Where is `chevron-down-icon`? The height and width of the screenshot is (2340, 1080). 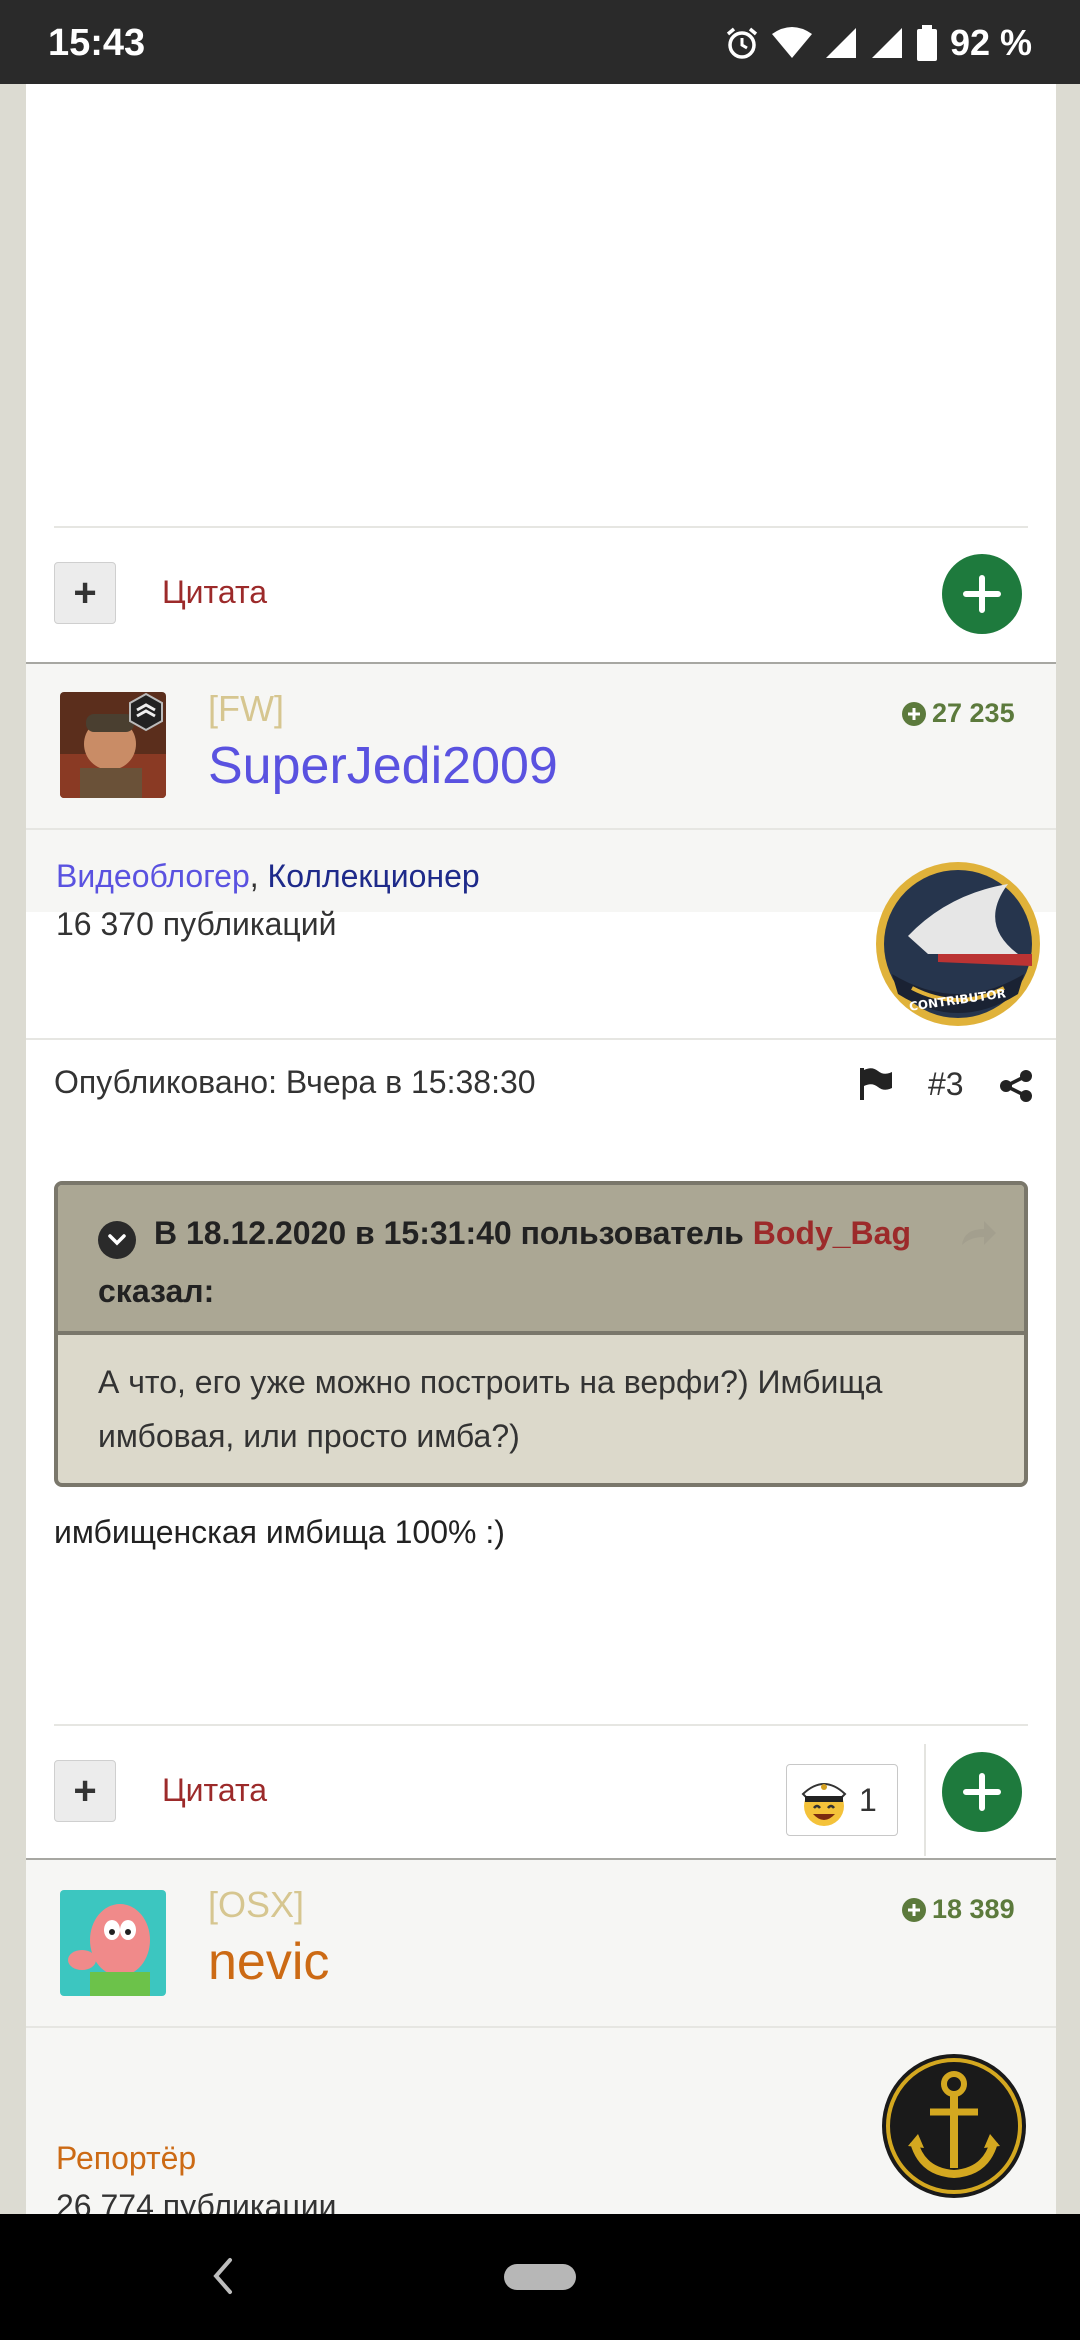
chevron-down-icon is located at coordinates (117, 1240).